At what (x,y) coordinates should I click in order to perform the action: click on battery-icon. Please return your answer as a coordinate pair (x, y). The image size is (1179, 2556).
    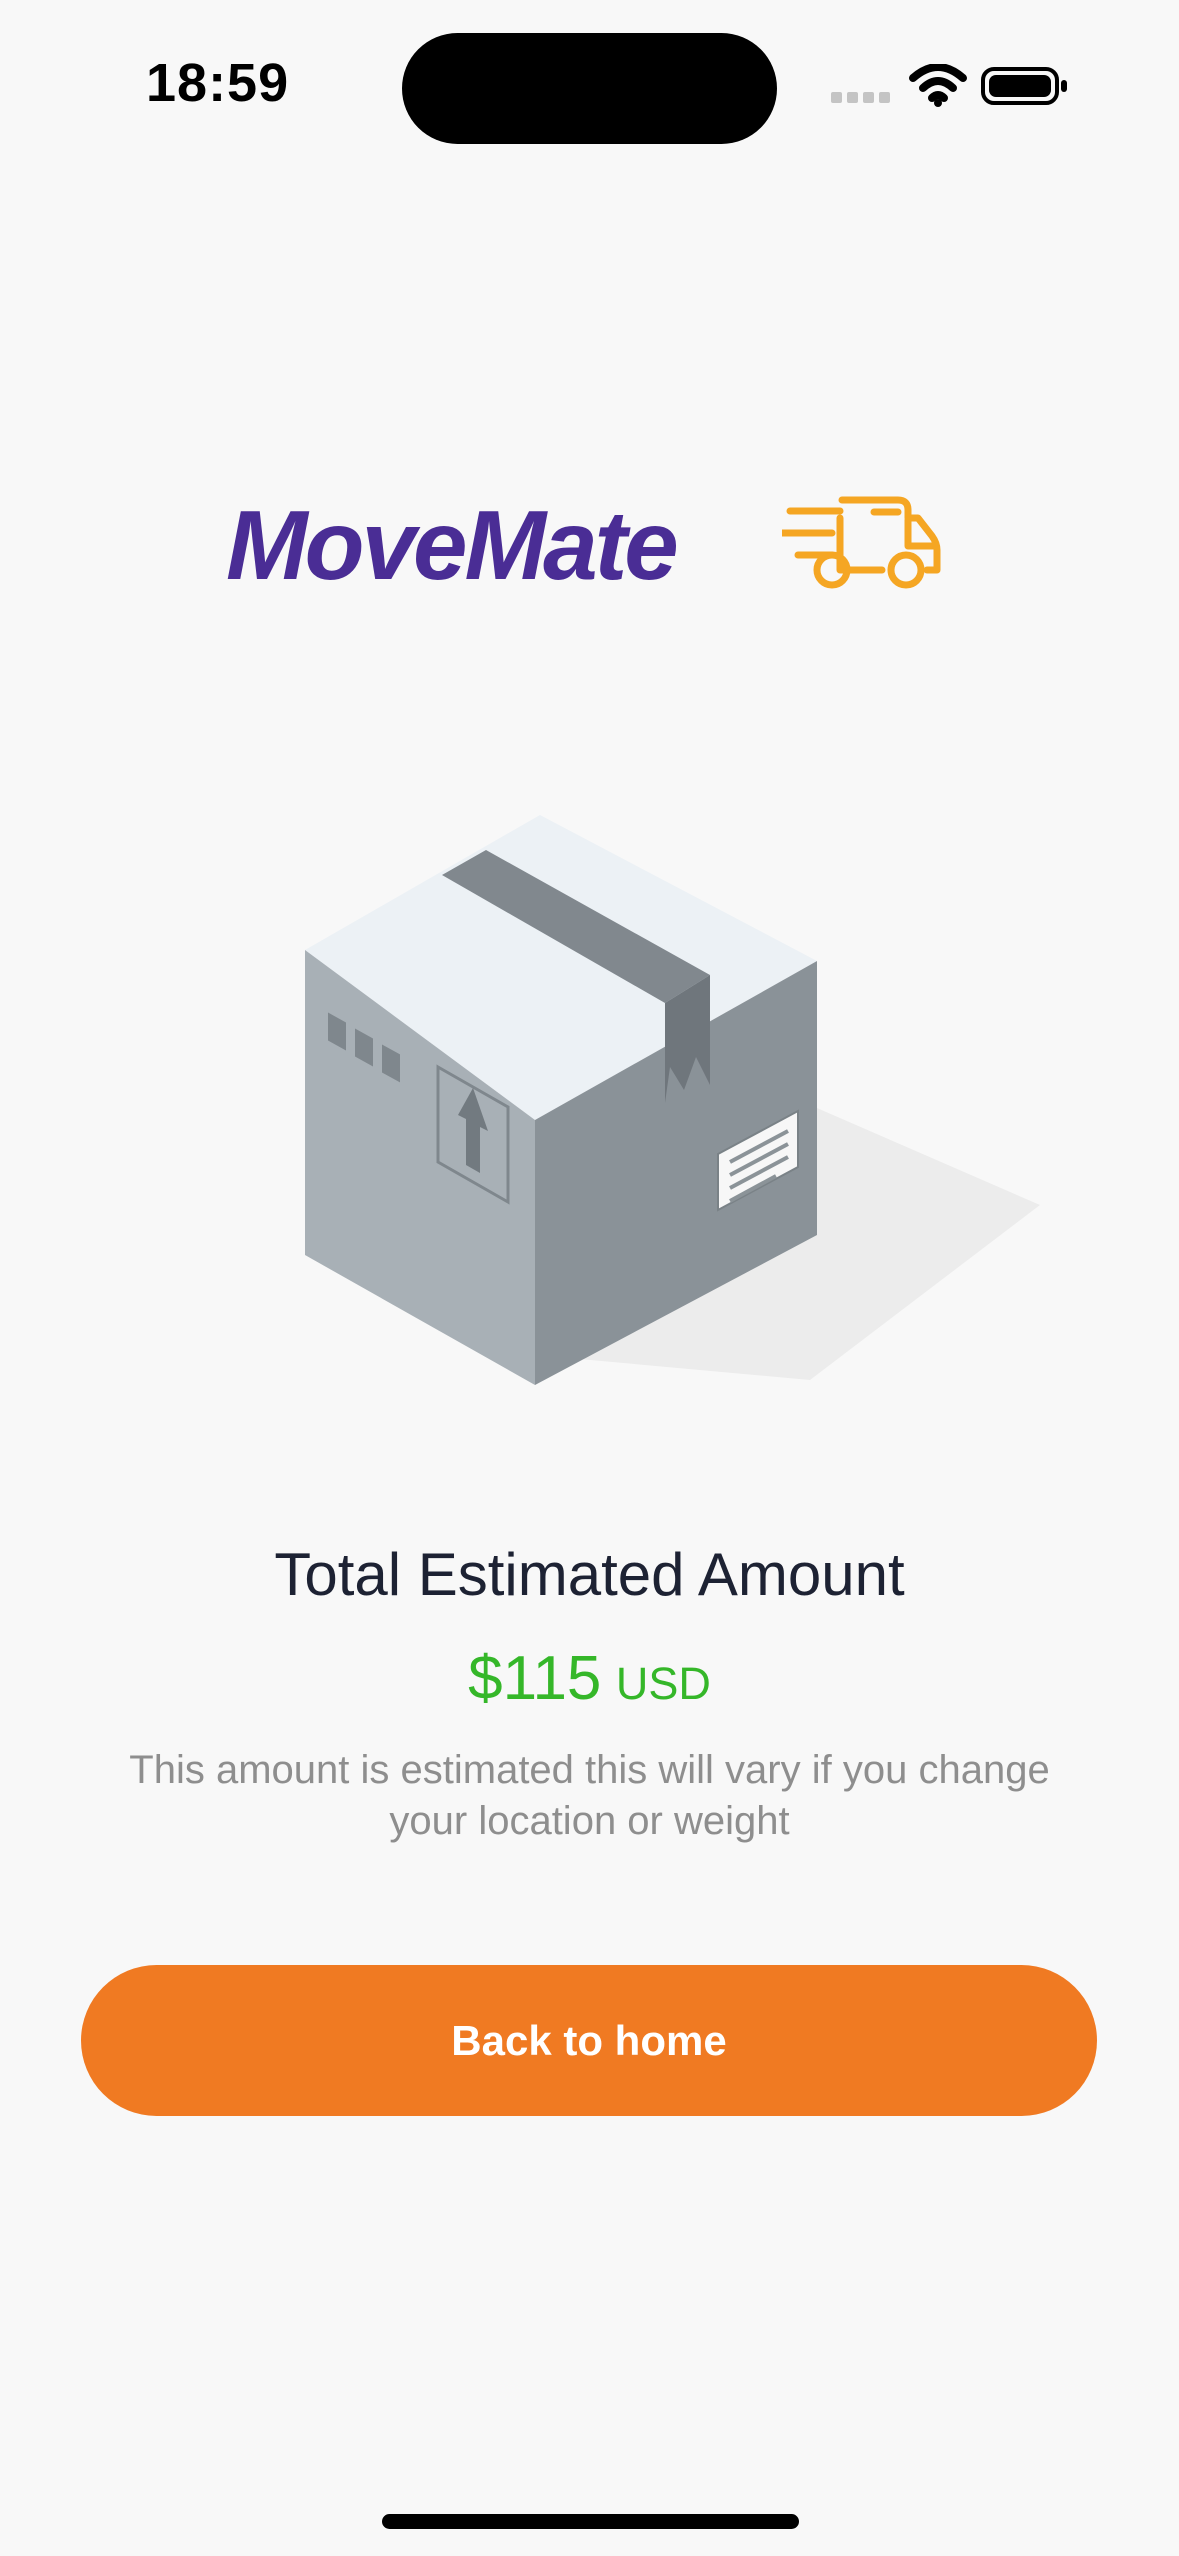
    Looking at the image, I should click on (1020, 86).